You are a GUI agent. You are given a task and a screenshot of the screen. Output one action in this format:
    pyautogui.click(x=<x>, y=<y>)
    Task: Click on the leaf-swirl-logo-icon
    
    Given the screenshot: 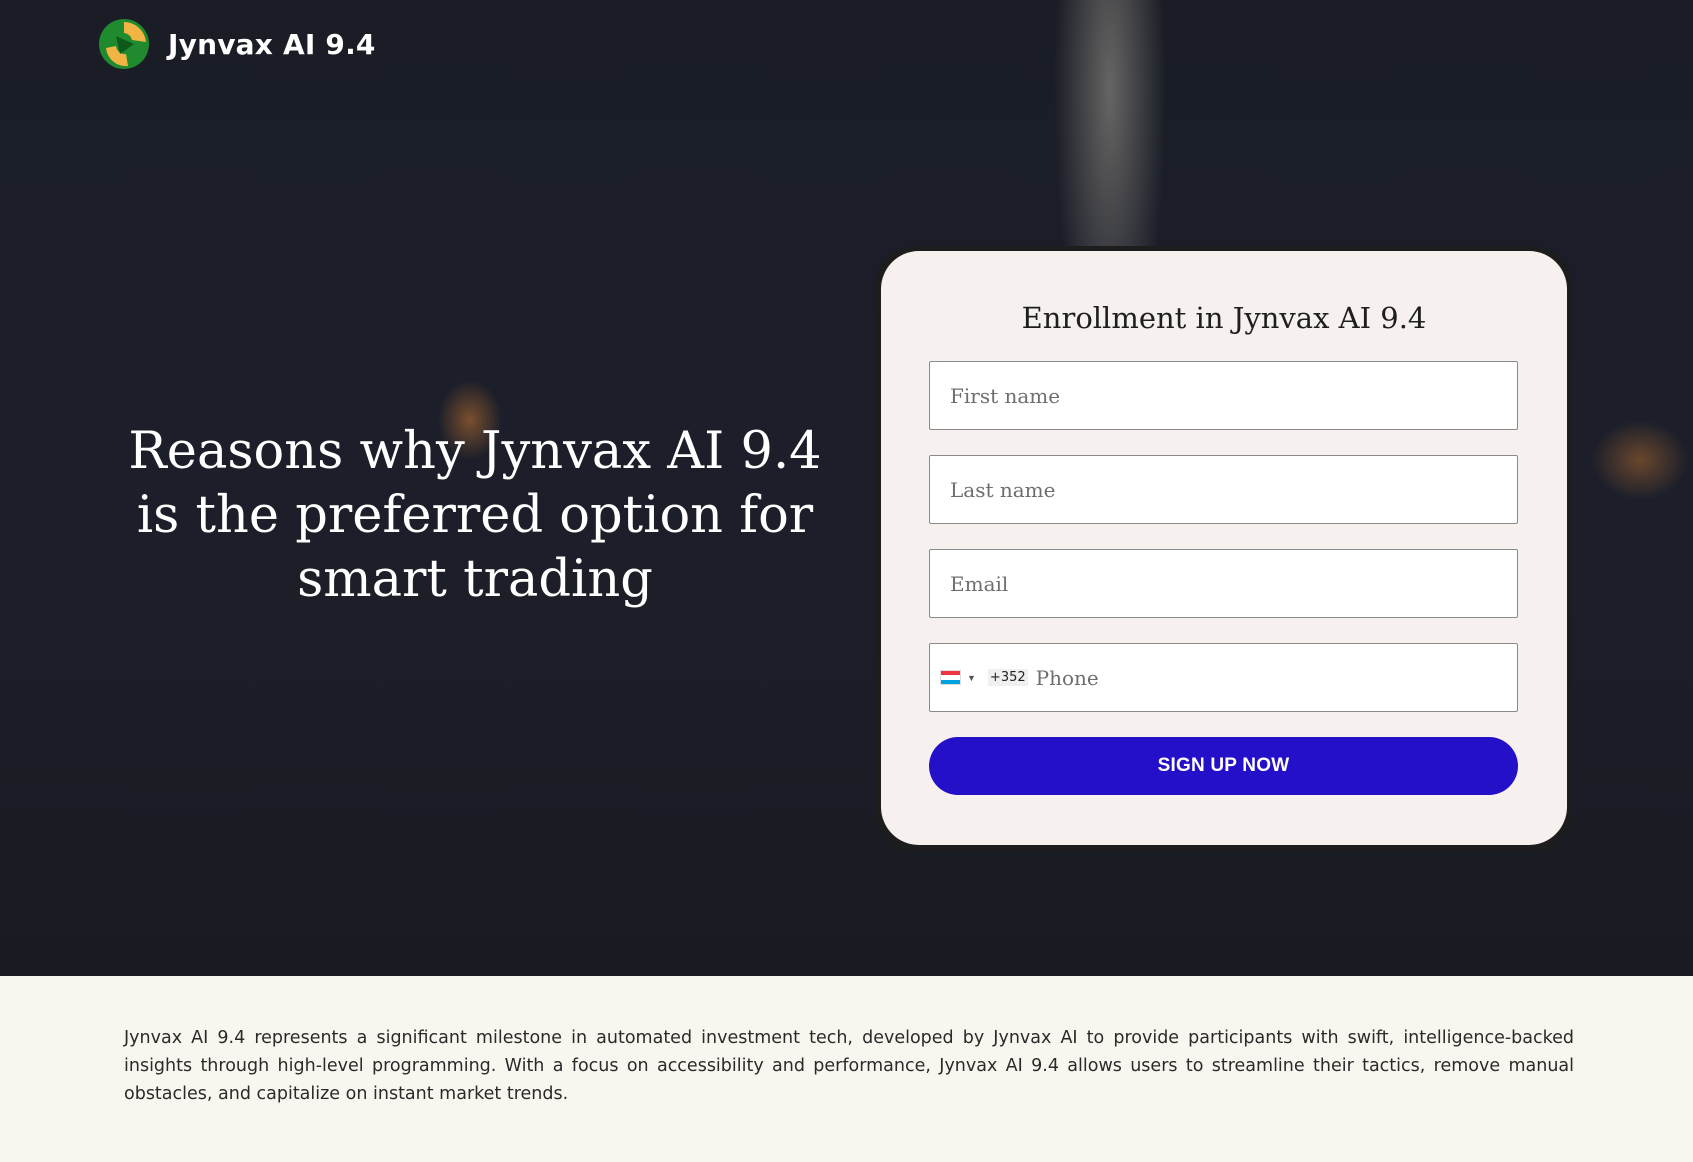 What is the action you would take?
    pyautogui.click(x=124, y=44)
    